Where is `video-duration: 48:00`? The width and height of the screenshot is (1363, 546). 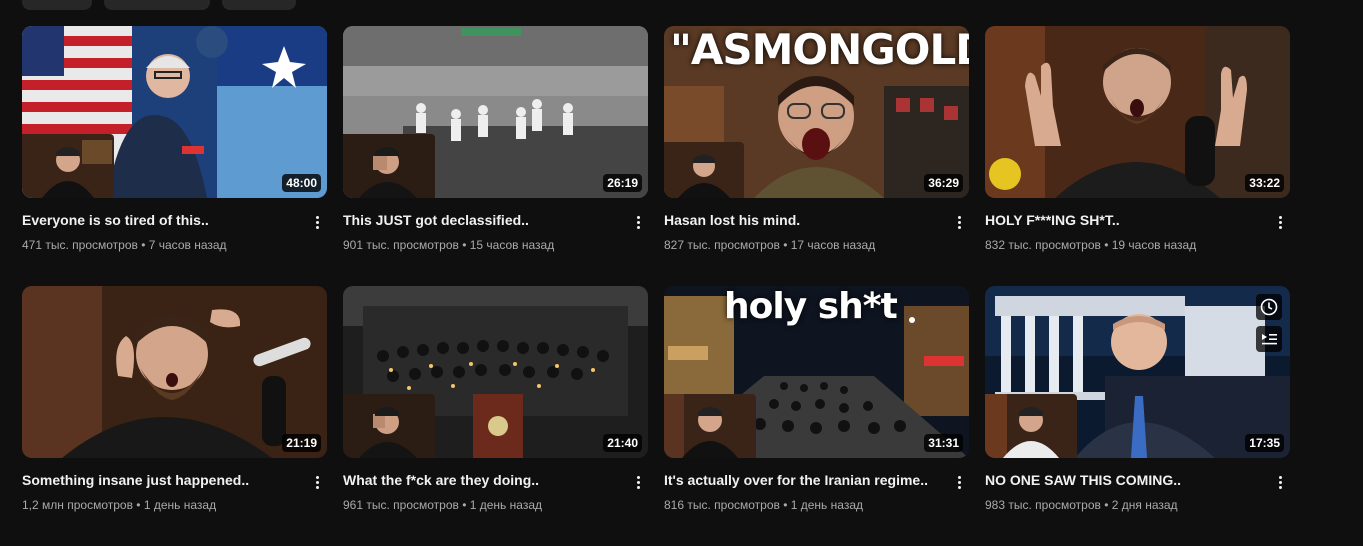
video-duration: 48:00 is located at coordinates (301, 183).